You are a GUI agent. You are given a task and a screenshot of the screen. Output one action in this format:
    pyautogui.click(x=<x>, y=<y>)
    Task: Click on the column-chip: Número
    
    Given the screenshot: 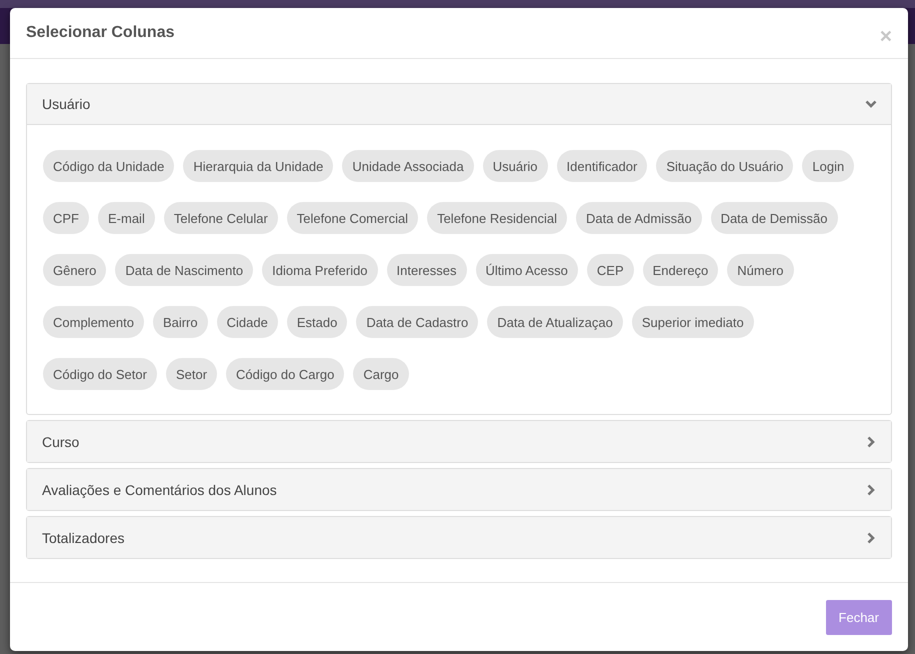 What is the action you would take?
    pyautogui.click(x=760, y=270)
    